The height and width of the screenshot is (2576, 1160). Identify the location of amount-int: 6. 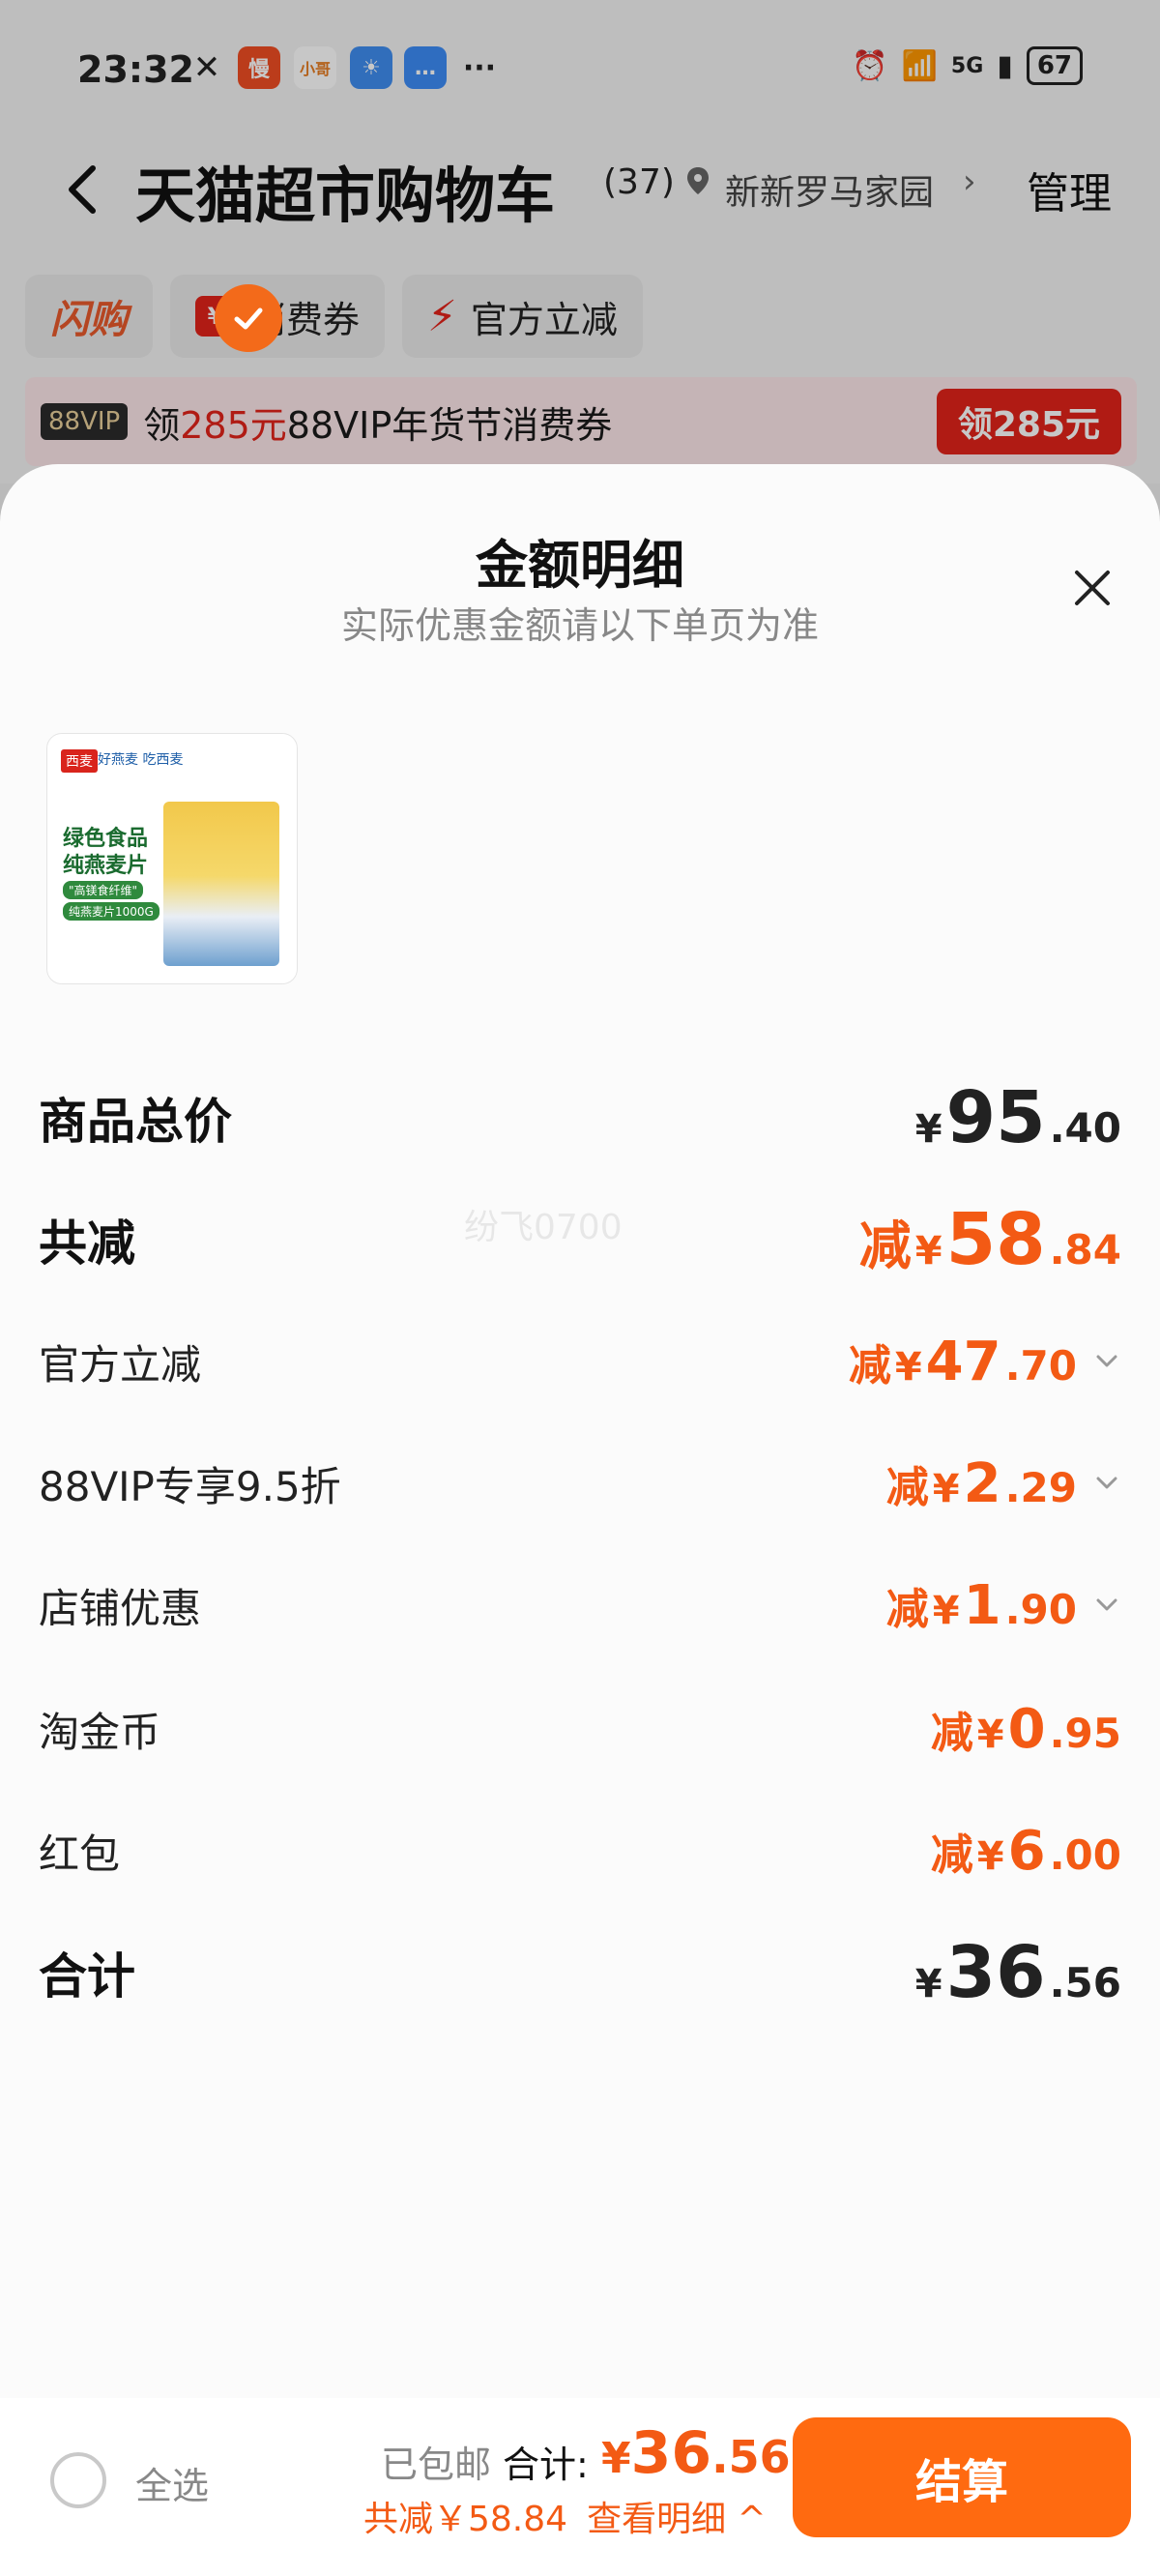
(1026, 1851).